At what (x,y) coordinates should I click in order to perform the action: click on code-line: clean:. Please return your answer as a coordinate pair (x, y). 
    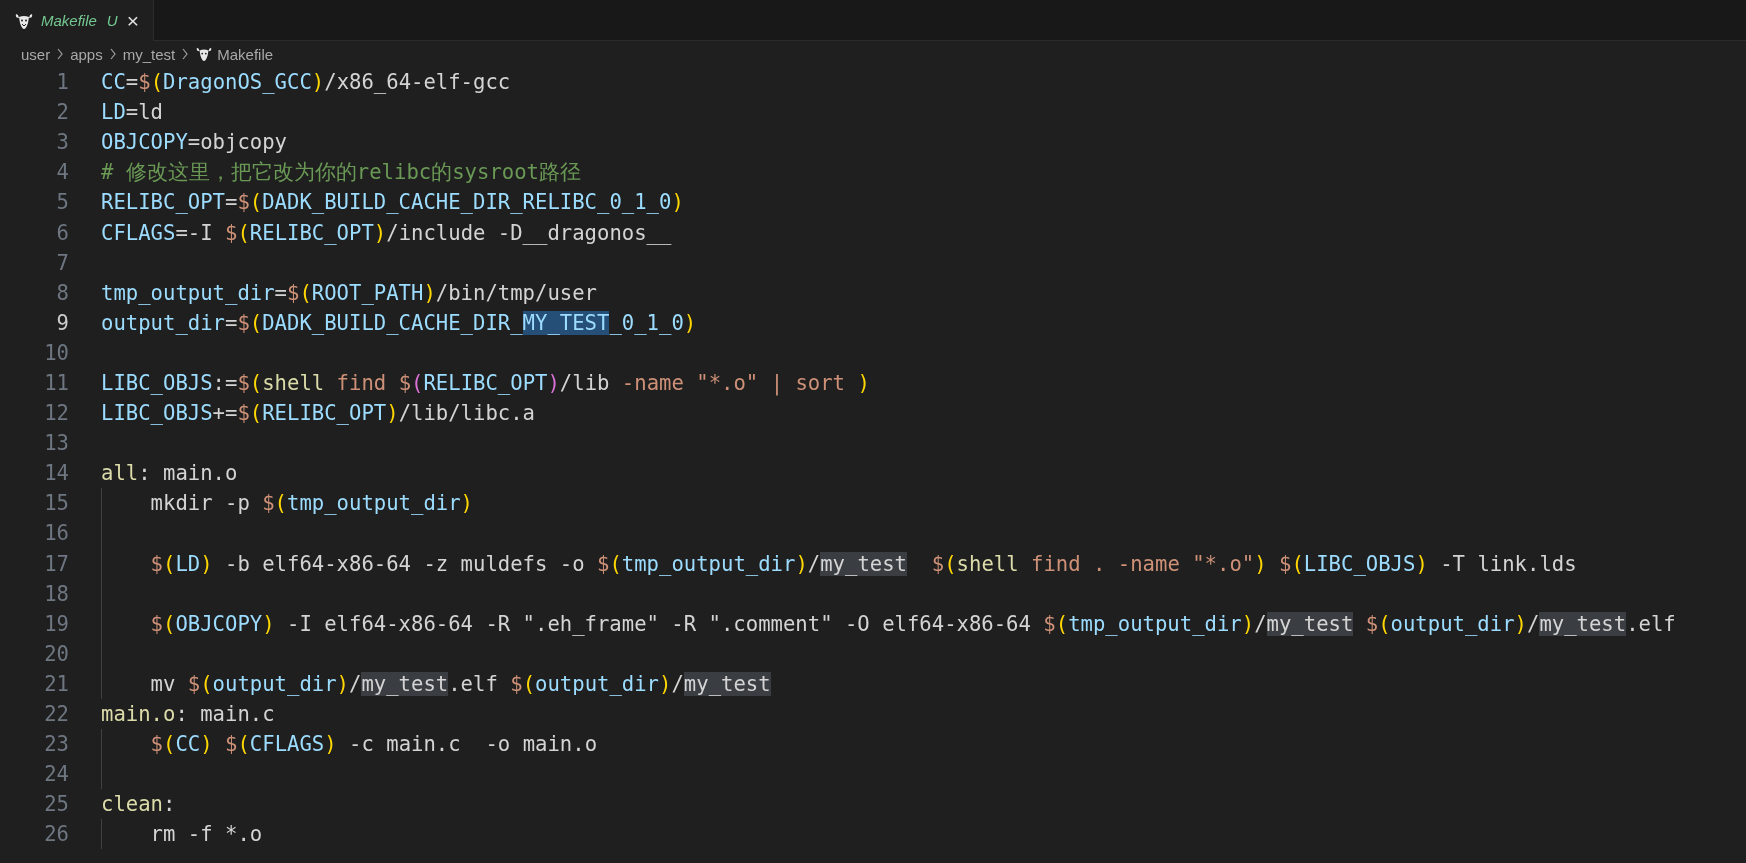
    Looking at the image, I should click on (138, 804).